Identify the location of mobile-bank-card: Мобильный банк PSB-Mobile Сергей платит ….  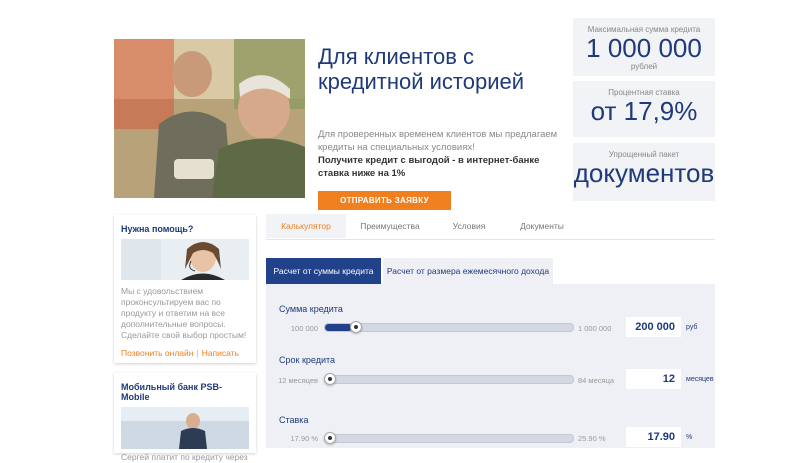
(185, 417).